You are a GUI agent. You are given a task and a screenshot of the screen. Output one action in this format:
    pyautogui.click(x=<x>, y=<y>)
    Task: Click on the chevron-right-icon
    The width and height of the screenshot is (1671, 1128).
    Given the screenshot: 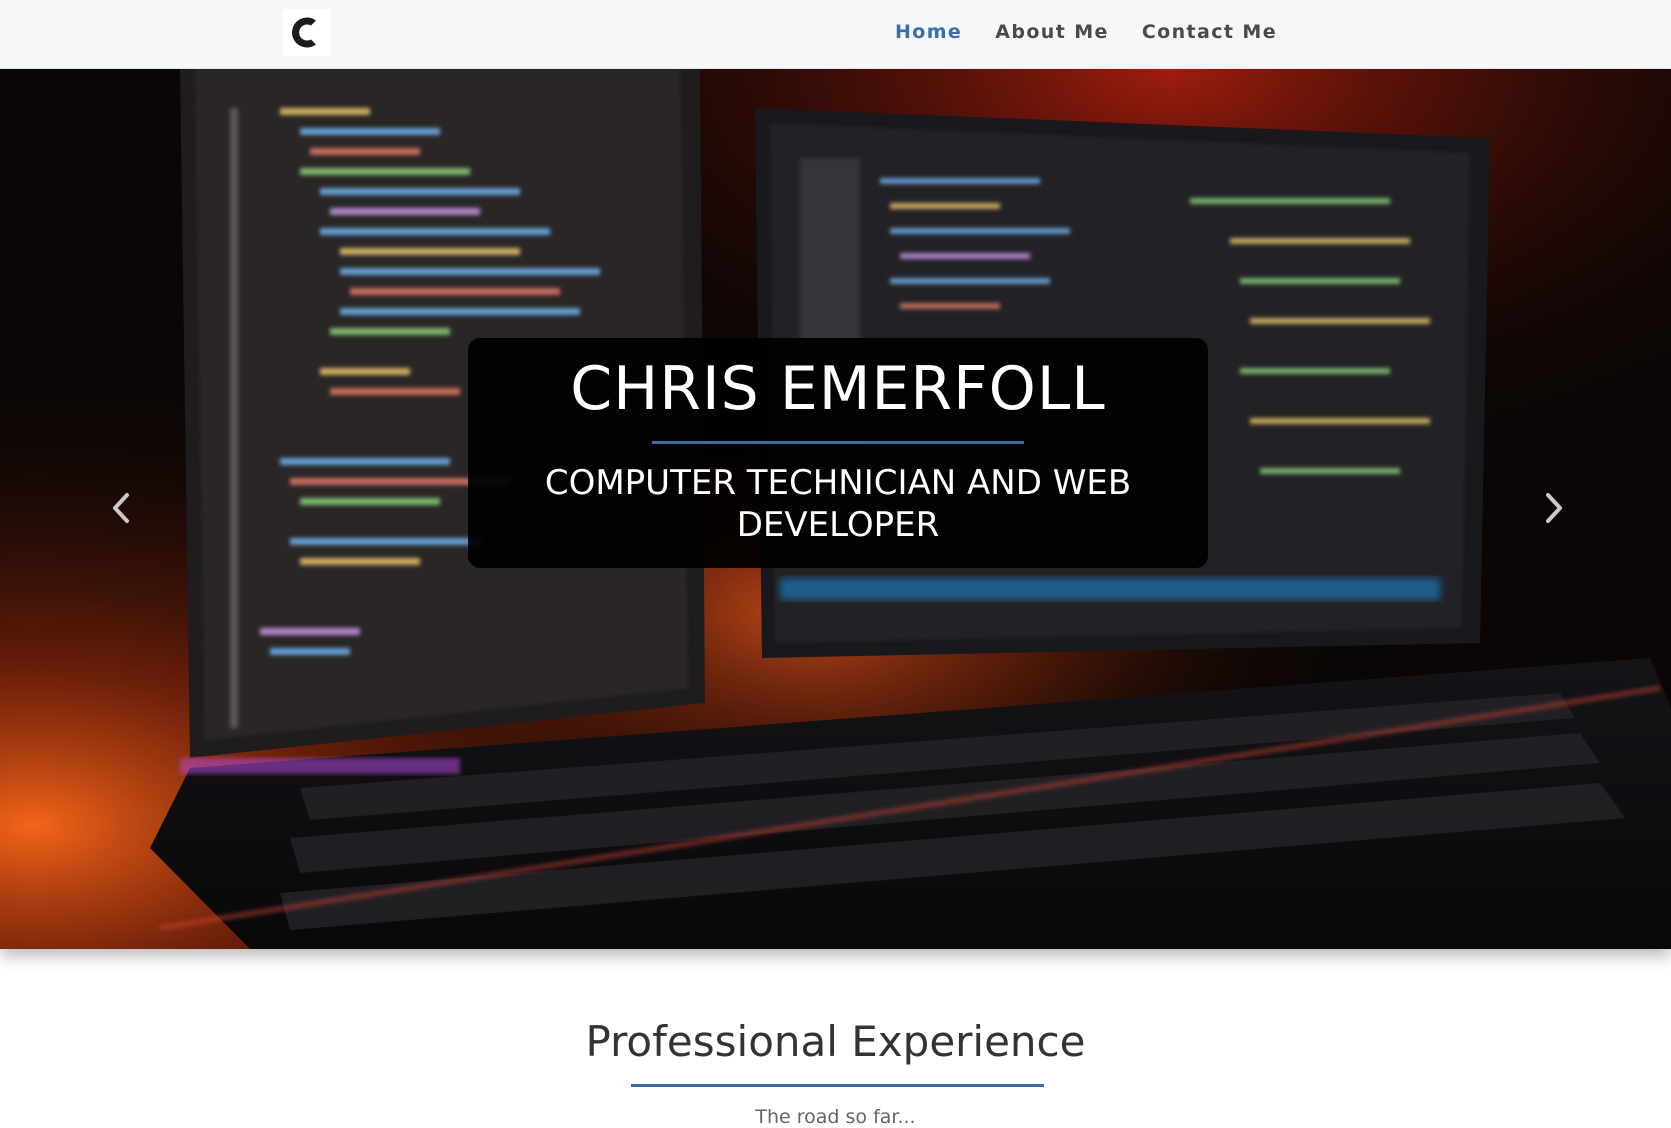 What is the action you would take?
    pyautogui.click(x=1554, y=508)
    